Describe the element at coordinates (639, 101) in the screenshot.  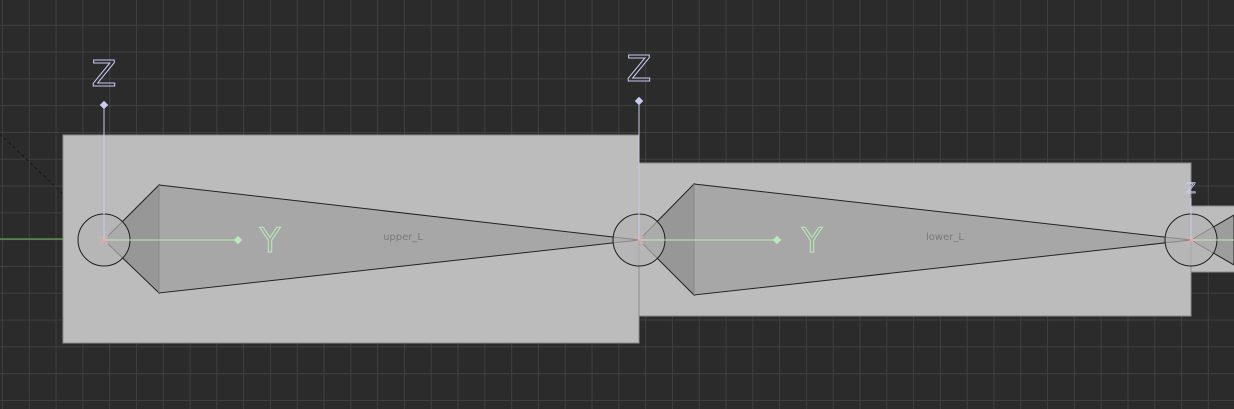
I see `joint-2-z-axis-handle` at that location.